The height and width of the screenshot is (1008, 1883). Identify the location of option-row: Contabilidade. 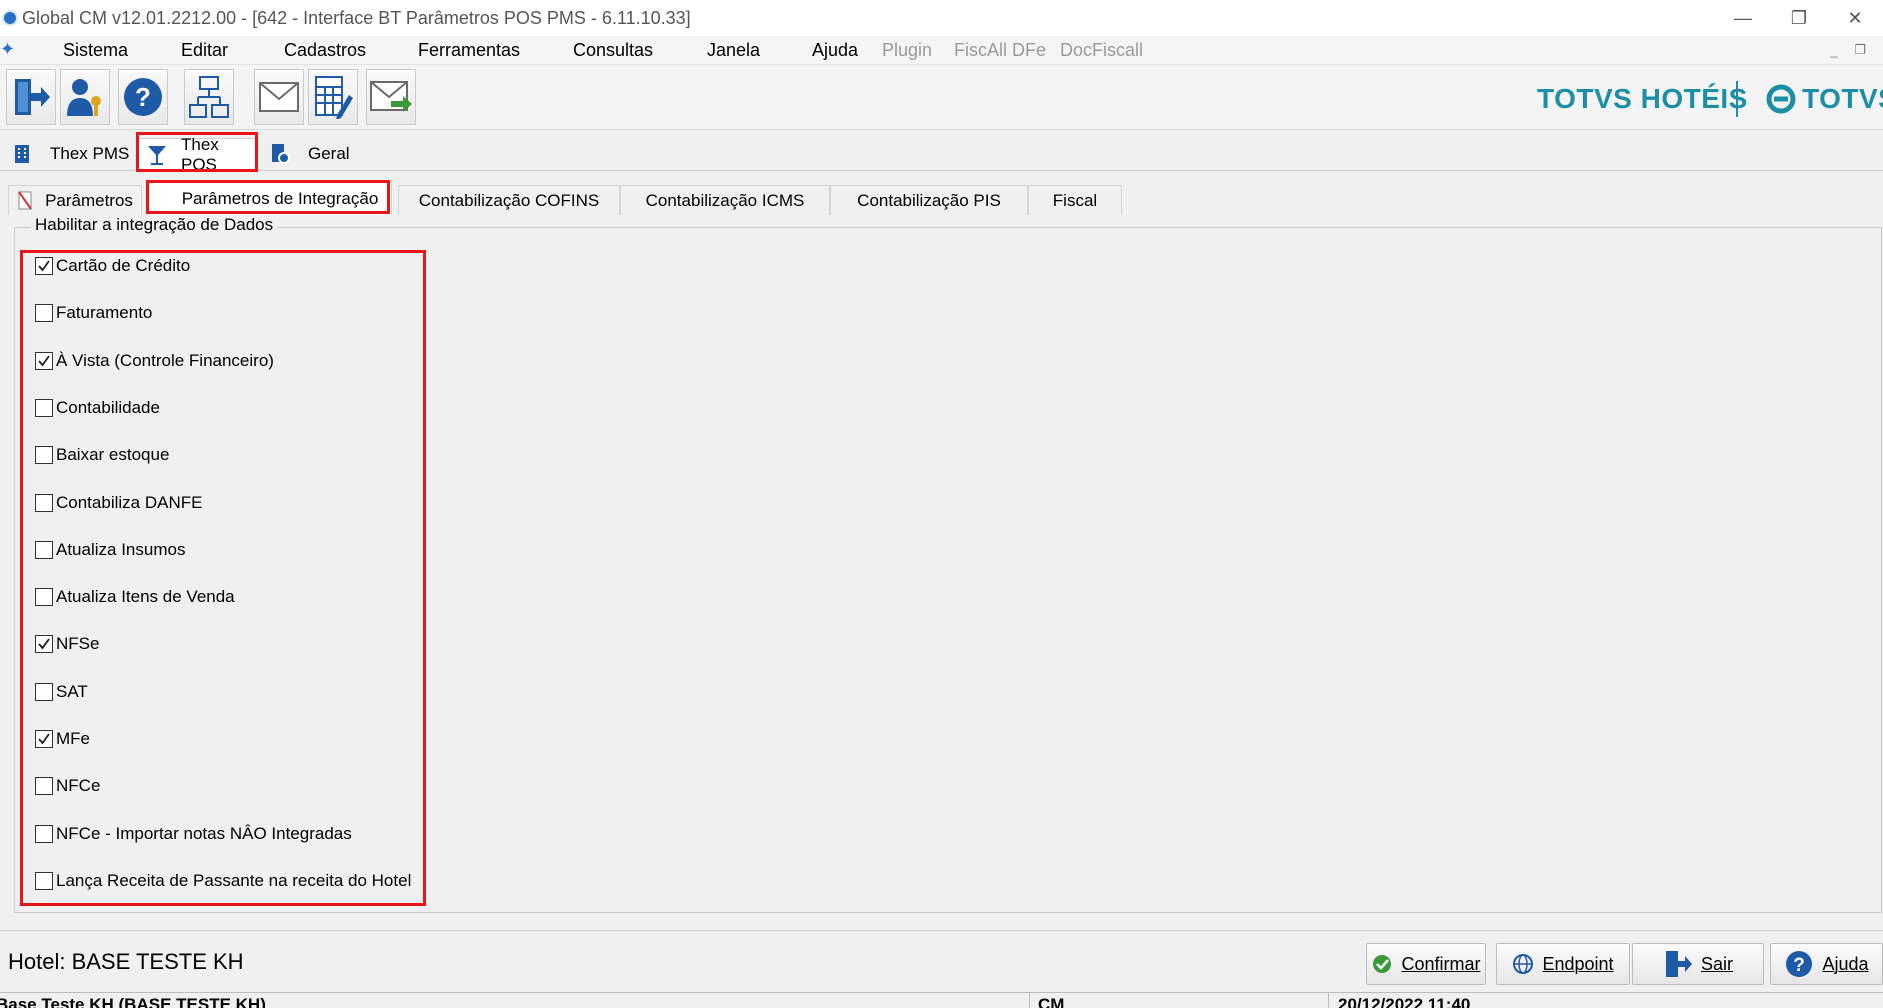
(97, 408).